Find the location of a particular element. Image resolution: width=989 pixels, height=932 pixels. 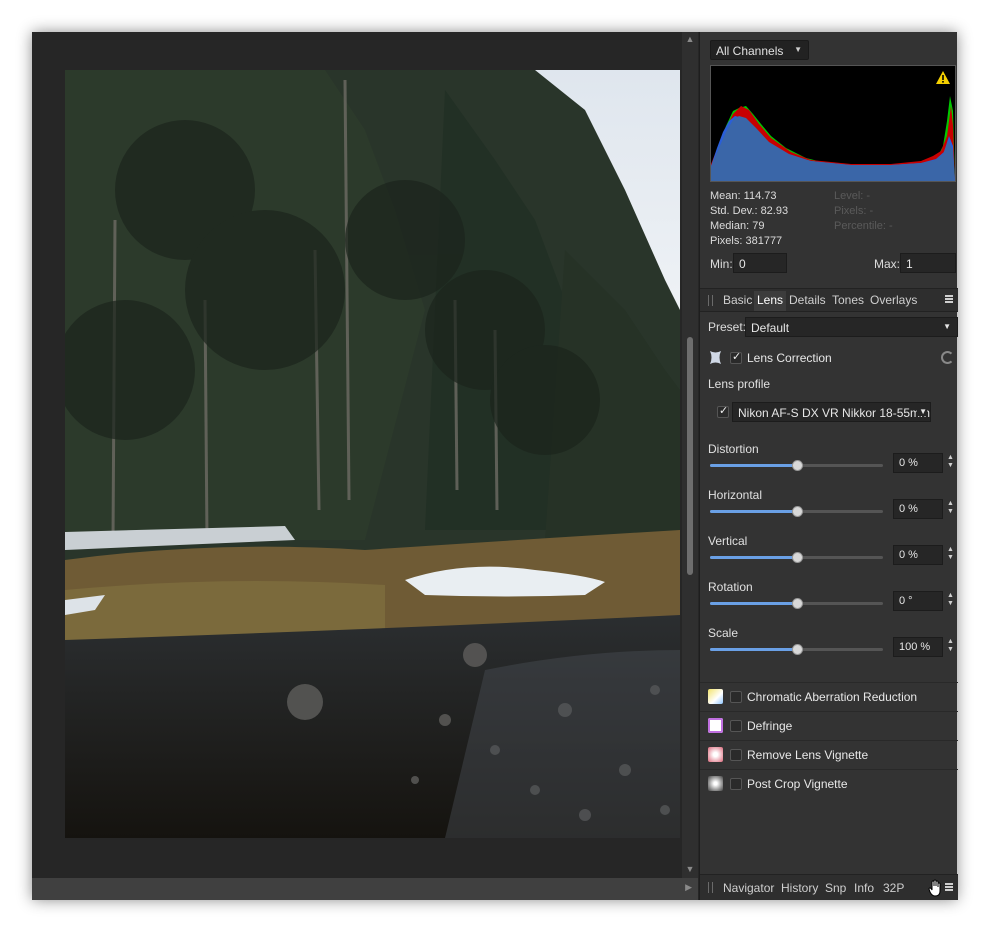

warning-icon is located at coordinates (943, 77).